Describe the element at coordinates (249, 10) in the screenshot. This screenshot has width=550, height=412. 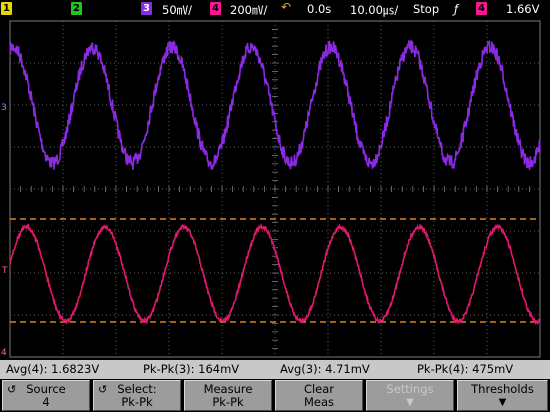
I see `channel-4-scale: 200㎷/` at that location.